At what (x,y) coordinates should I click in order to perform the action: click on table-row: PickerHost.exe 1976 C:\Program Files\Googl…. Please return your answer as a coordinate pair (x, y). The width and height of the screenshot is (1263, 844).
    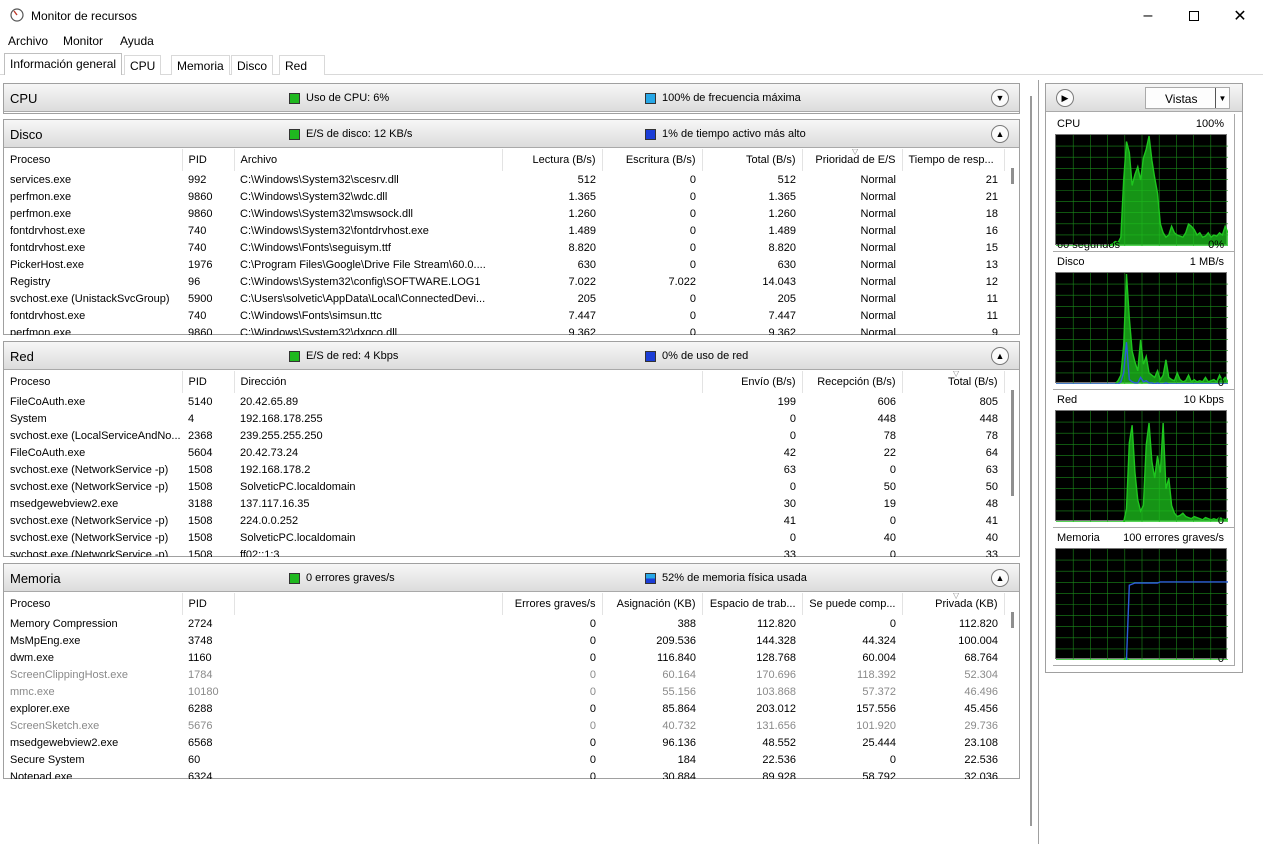
    Looking at the image, I should click on (504, 264).